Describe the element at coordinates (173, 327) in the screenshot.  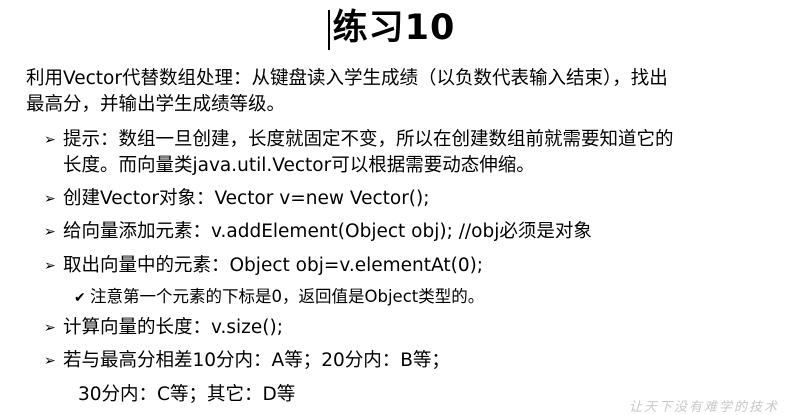
I see `size-text: 计算向量的长度：v.size();` at that location.